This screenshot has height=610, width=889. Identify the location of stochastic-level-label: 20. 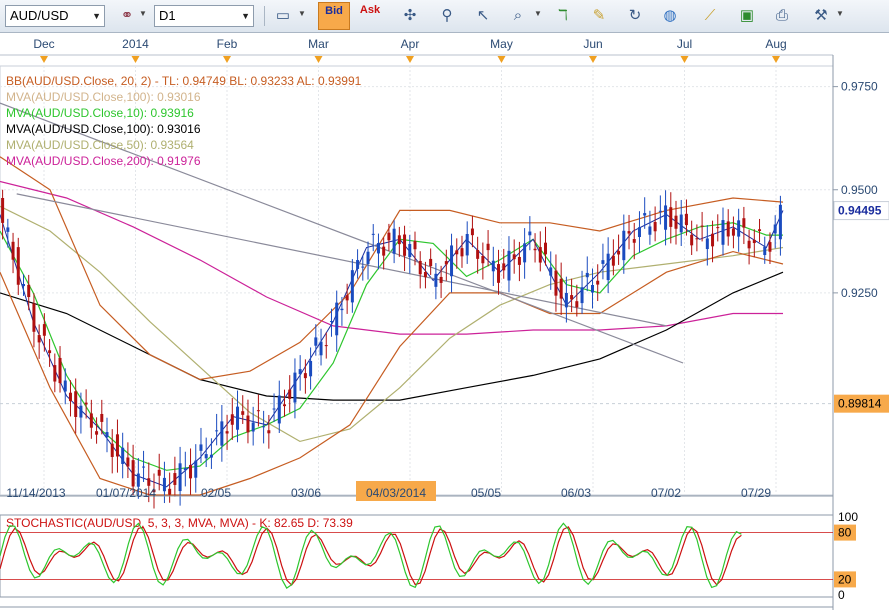
(845, 579).